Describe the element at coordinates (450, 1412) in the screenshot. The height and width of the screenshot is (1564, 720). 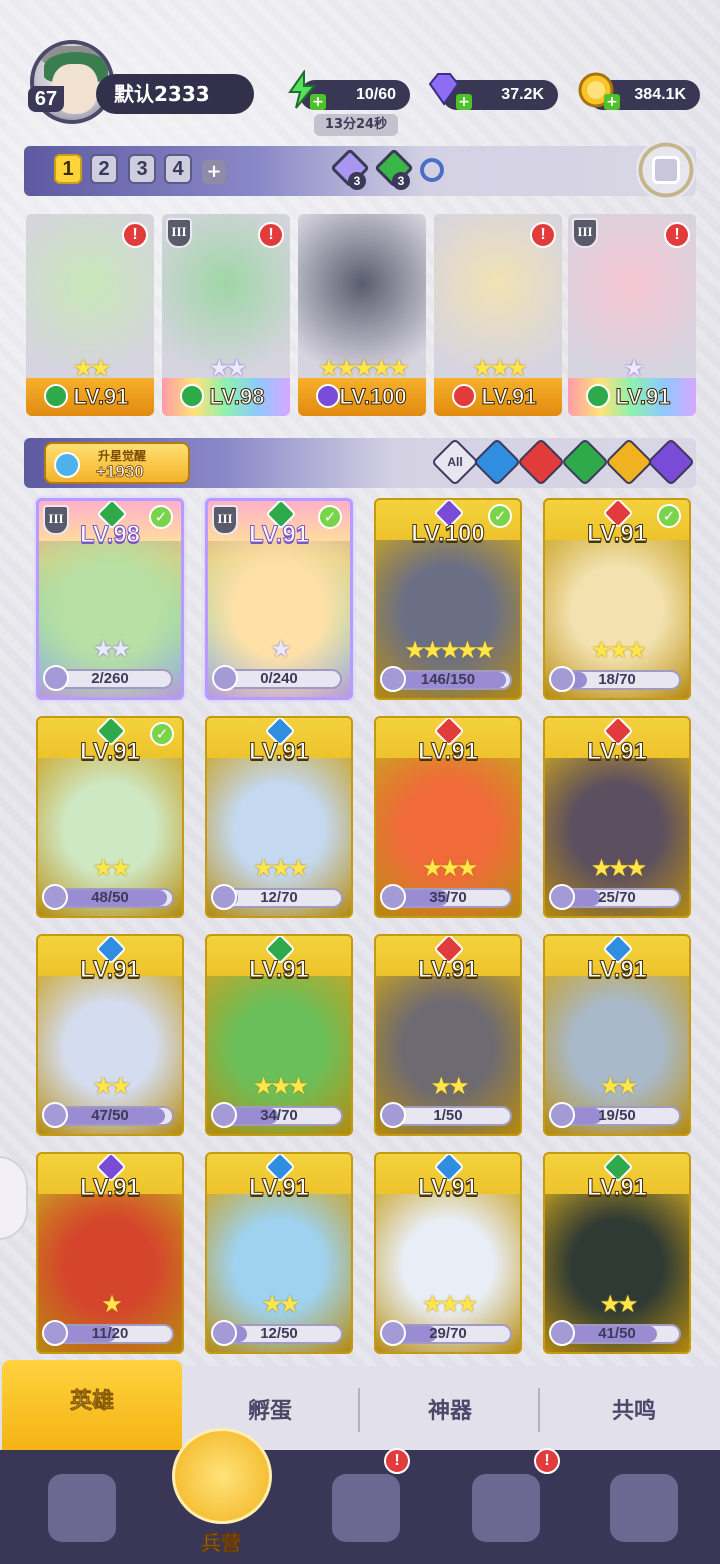
I see `tab-artifact: 神器` at that location.